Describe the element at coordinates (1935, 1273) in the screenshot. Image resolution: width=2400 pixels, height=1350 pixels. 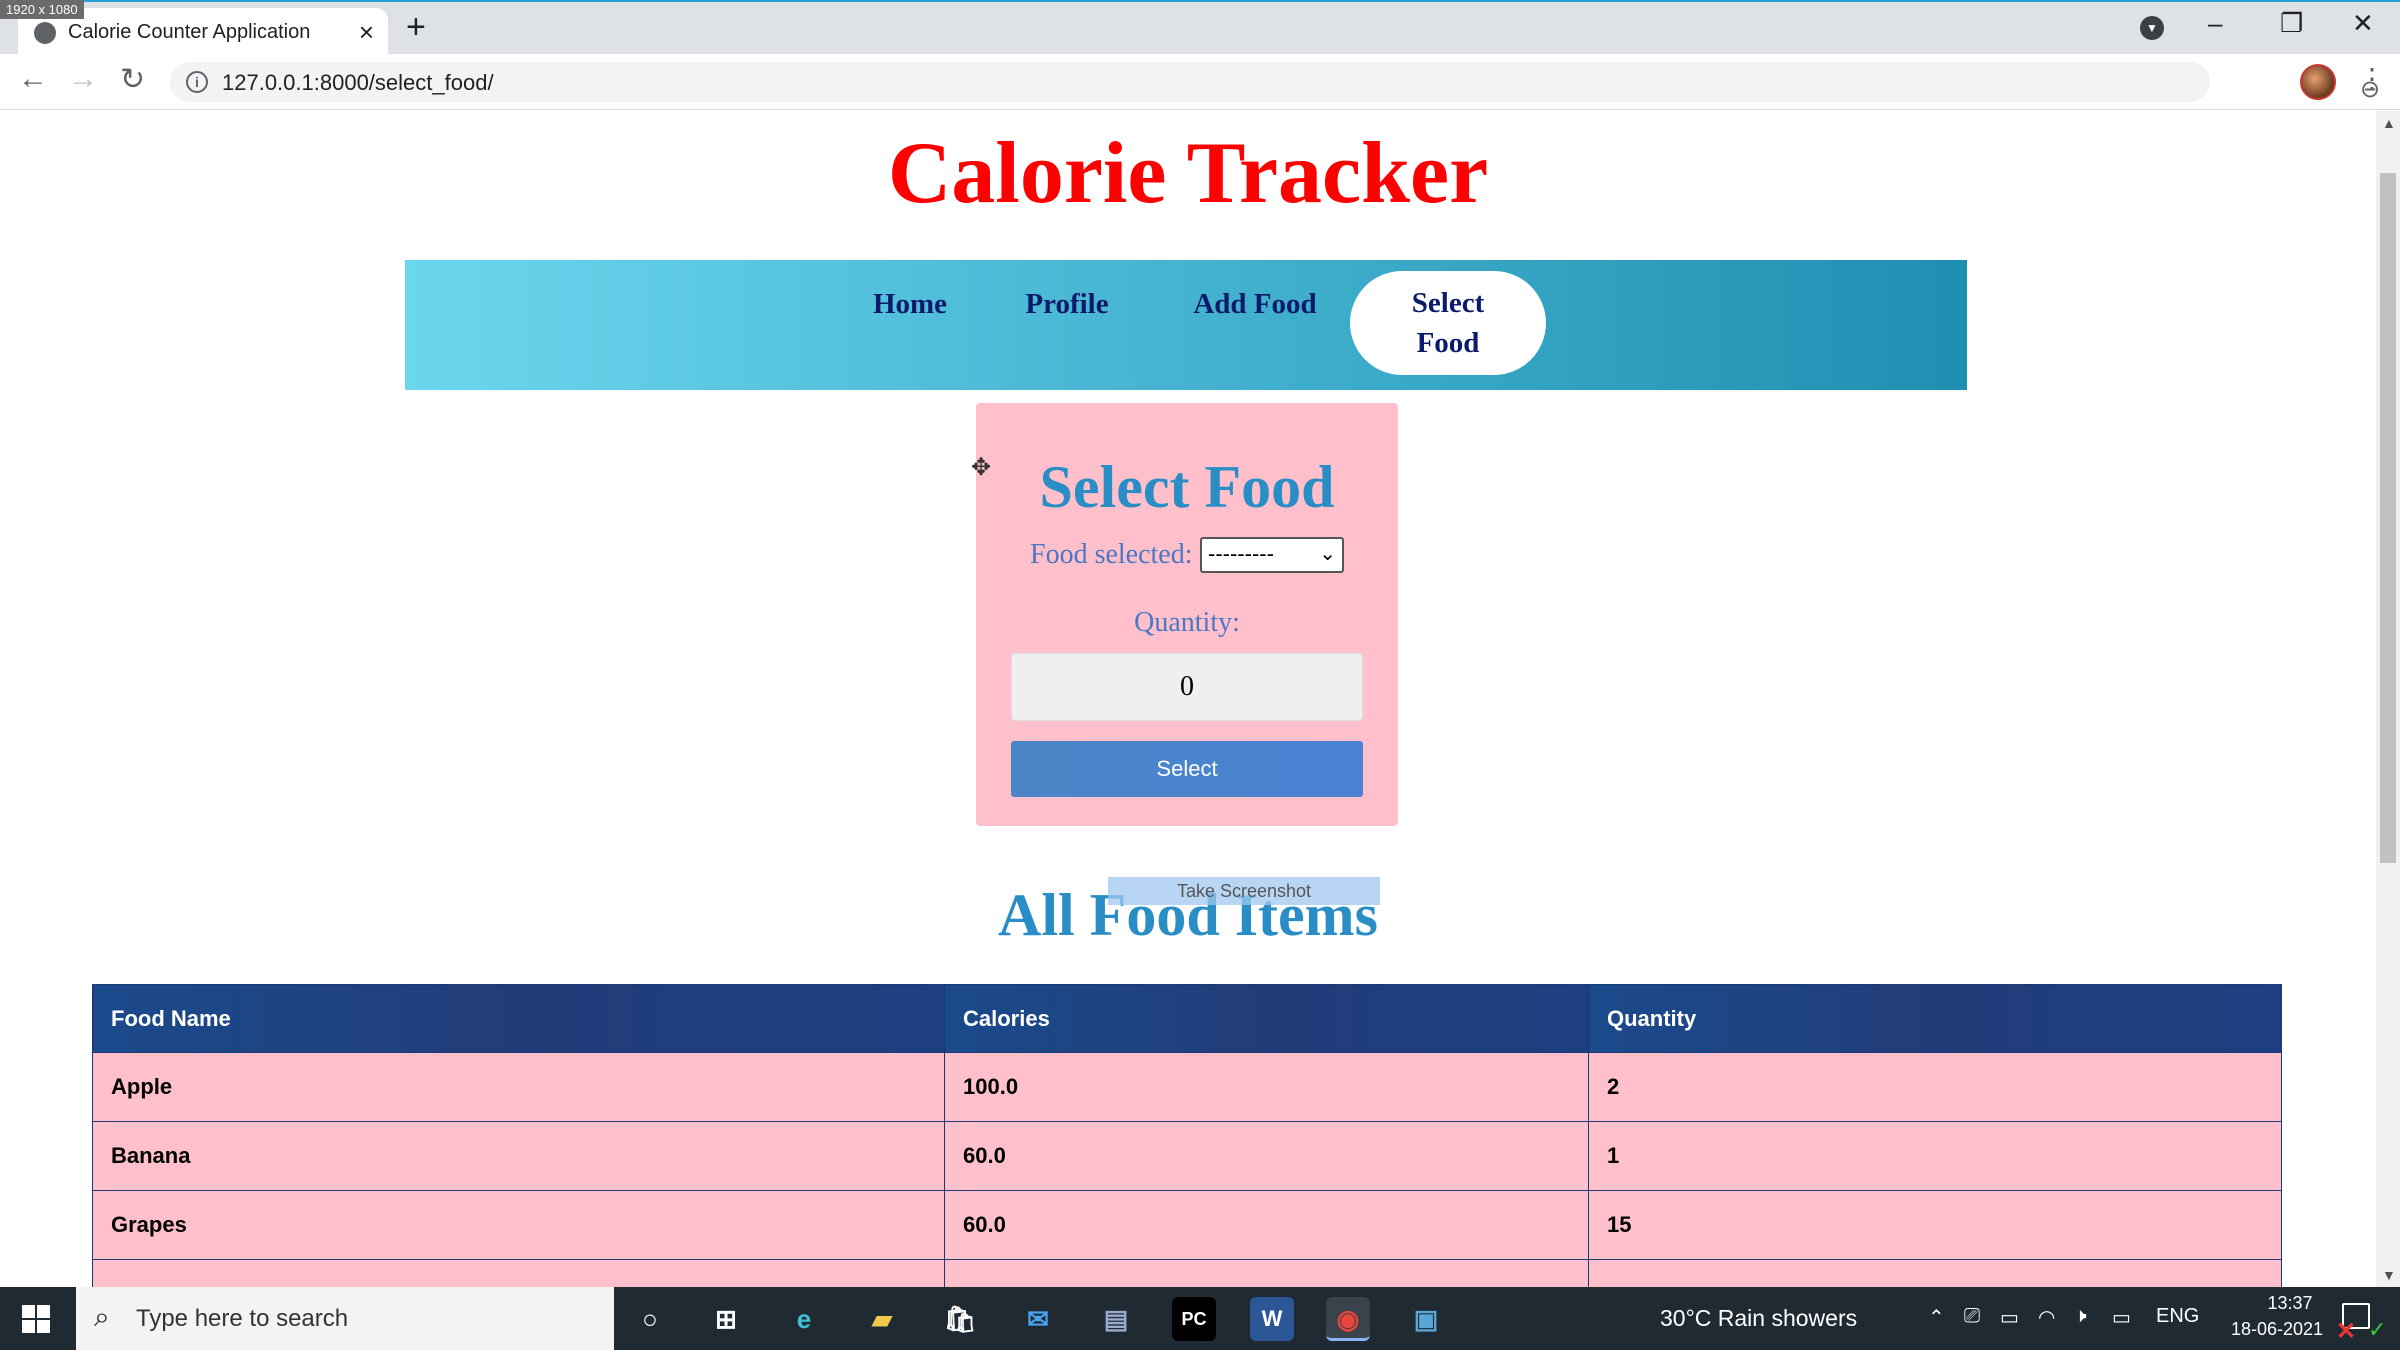
I see `cell-quantity` at that location.